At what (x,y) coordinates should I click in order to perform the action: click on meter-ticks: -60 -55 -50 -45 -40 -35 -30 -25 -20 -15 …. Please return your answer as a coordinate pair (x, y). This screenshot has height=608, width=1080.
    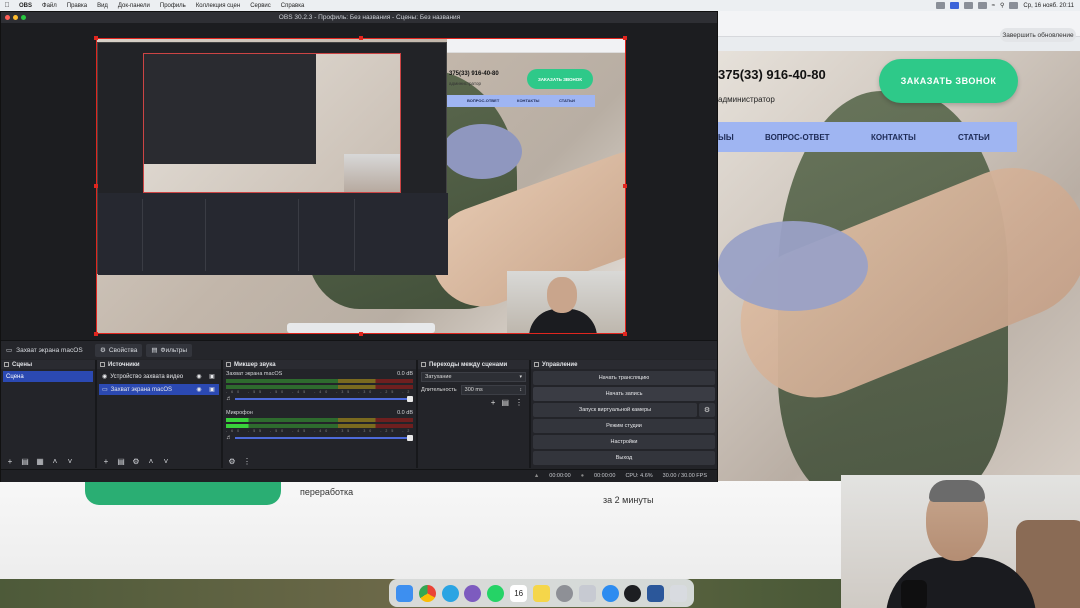
    Looking at the image, I should click on (319, 392).